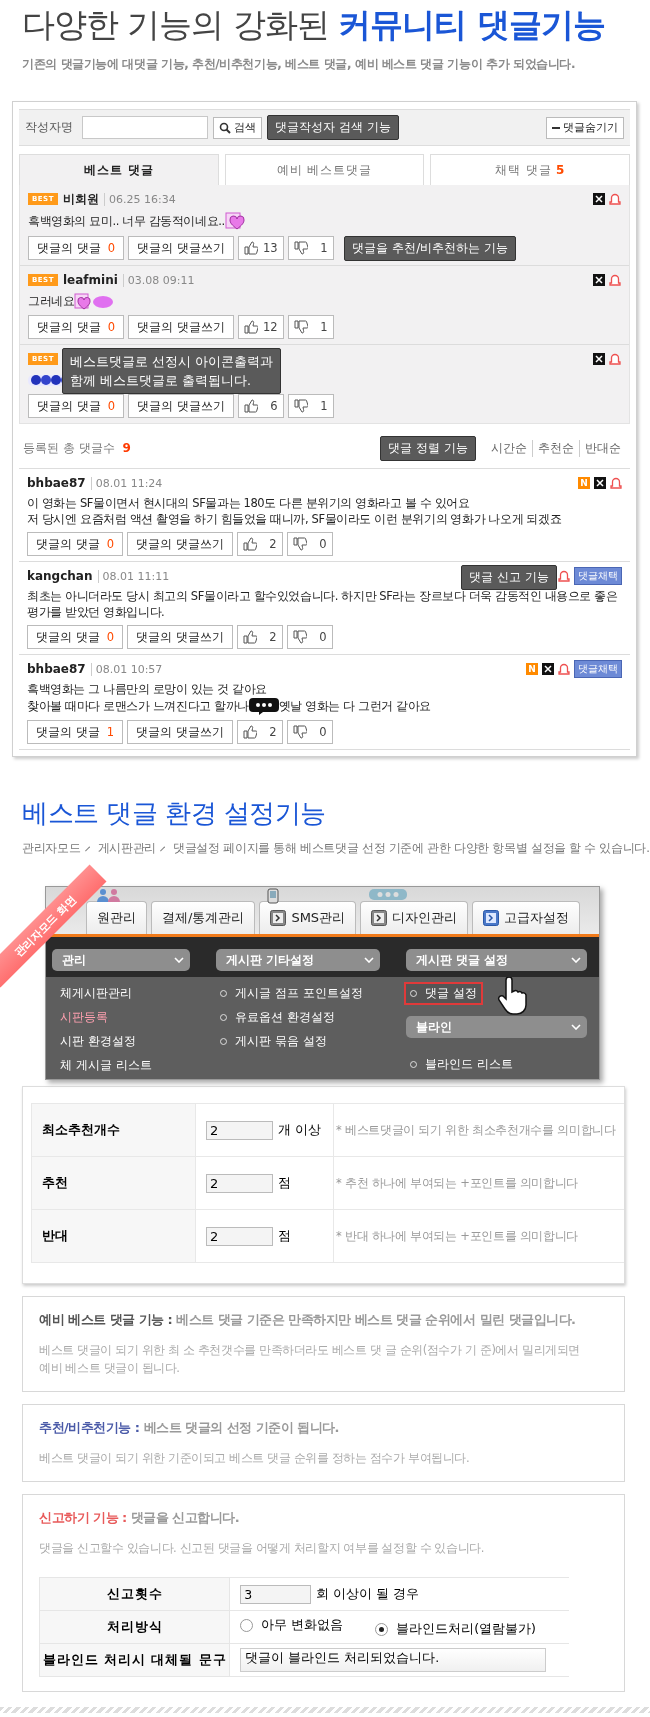 The height and width of the screenshot is (1717, 650). What do you see at coordinates (414, 917) in the screenshot?
I see `admin-tab: 디자인관리` at bounding box center [414, 917].